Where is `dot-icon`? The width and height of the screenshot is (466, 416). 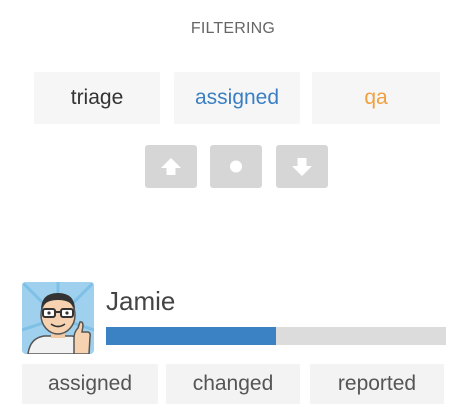 dot-icon is located at coordinates (236, 166).